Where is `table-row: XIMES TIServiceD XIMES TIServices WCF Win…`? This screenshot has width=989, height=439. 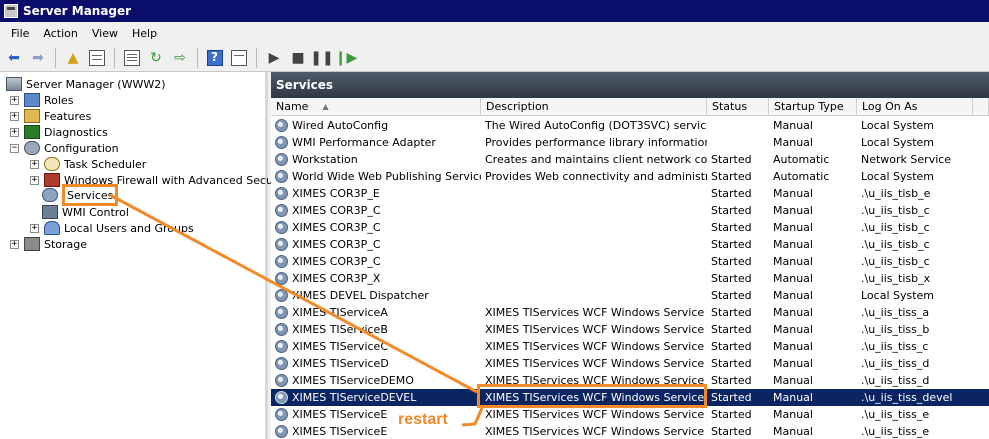 table-row: XIMES TIServiceD XIMES TIServices WCF Win… is located at coordinates (630, 363).